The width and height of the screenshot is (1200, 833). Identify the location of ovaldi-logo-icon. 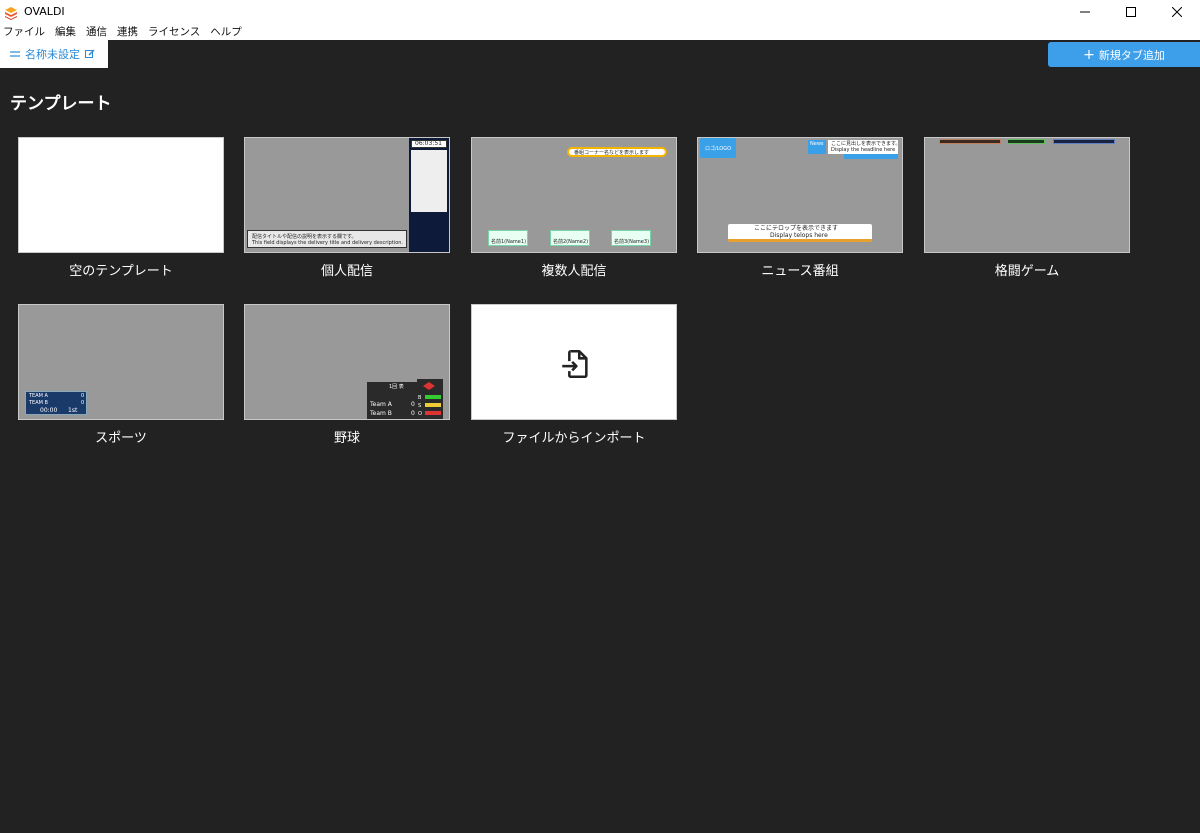
(11, 12).